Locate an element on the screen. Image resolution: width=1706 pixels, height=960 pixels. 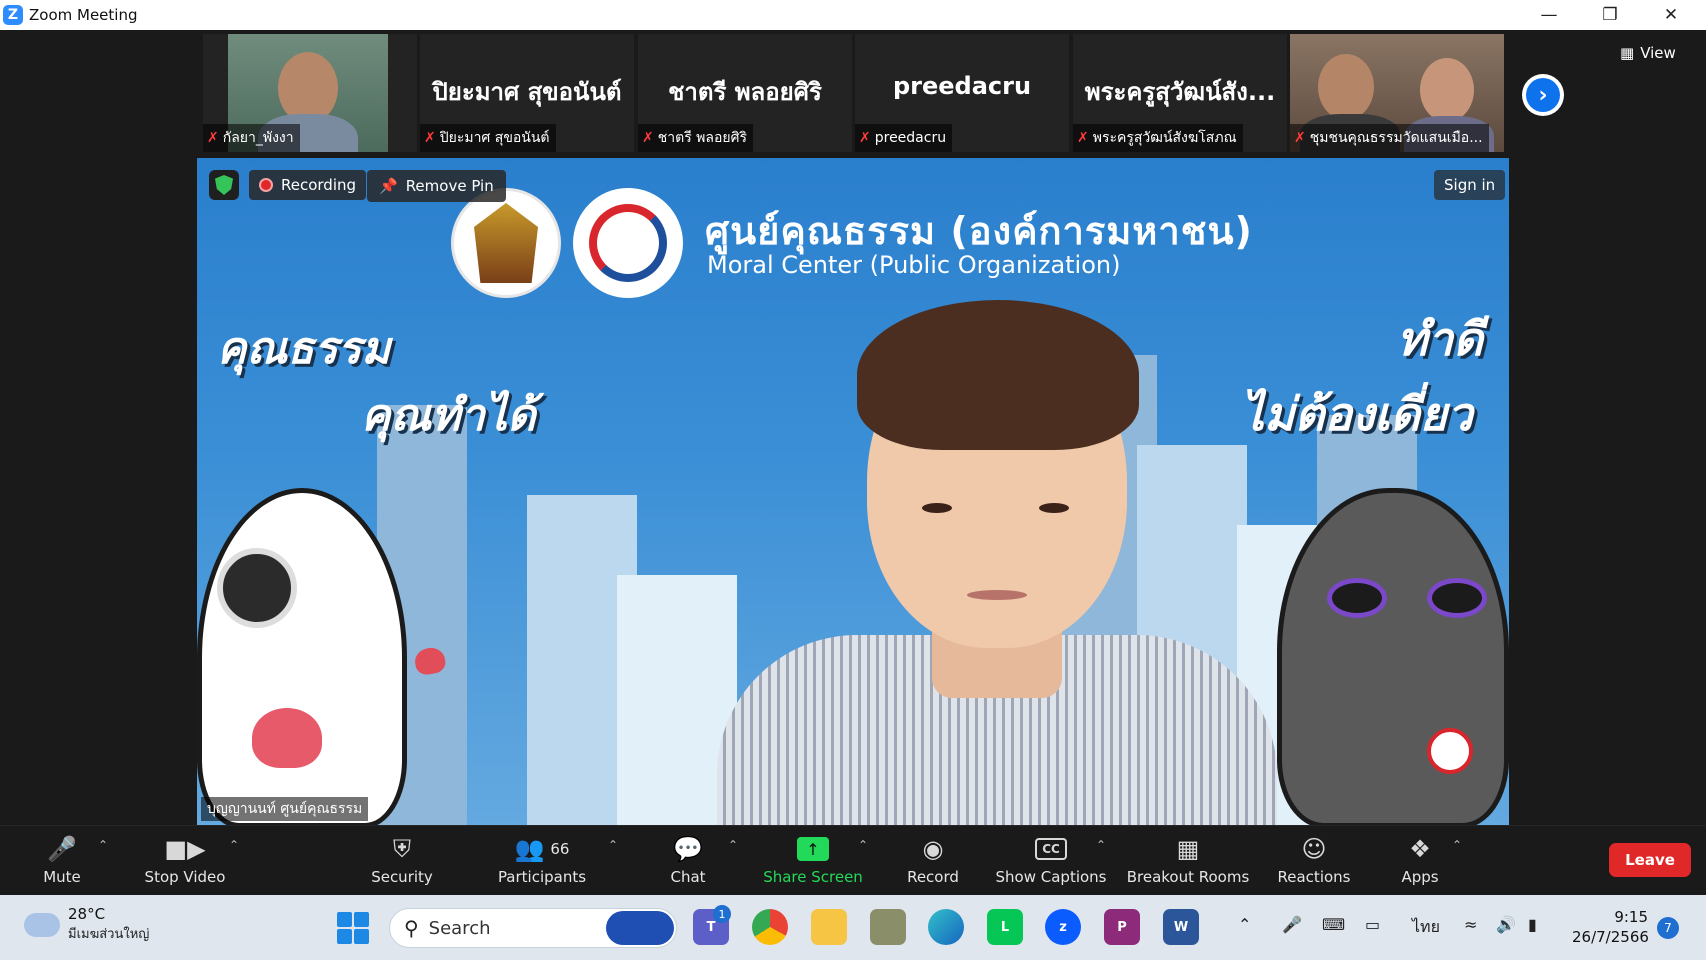
video-options-caret: ⌃ is located at coordinates (234, 845).